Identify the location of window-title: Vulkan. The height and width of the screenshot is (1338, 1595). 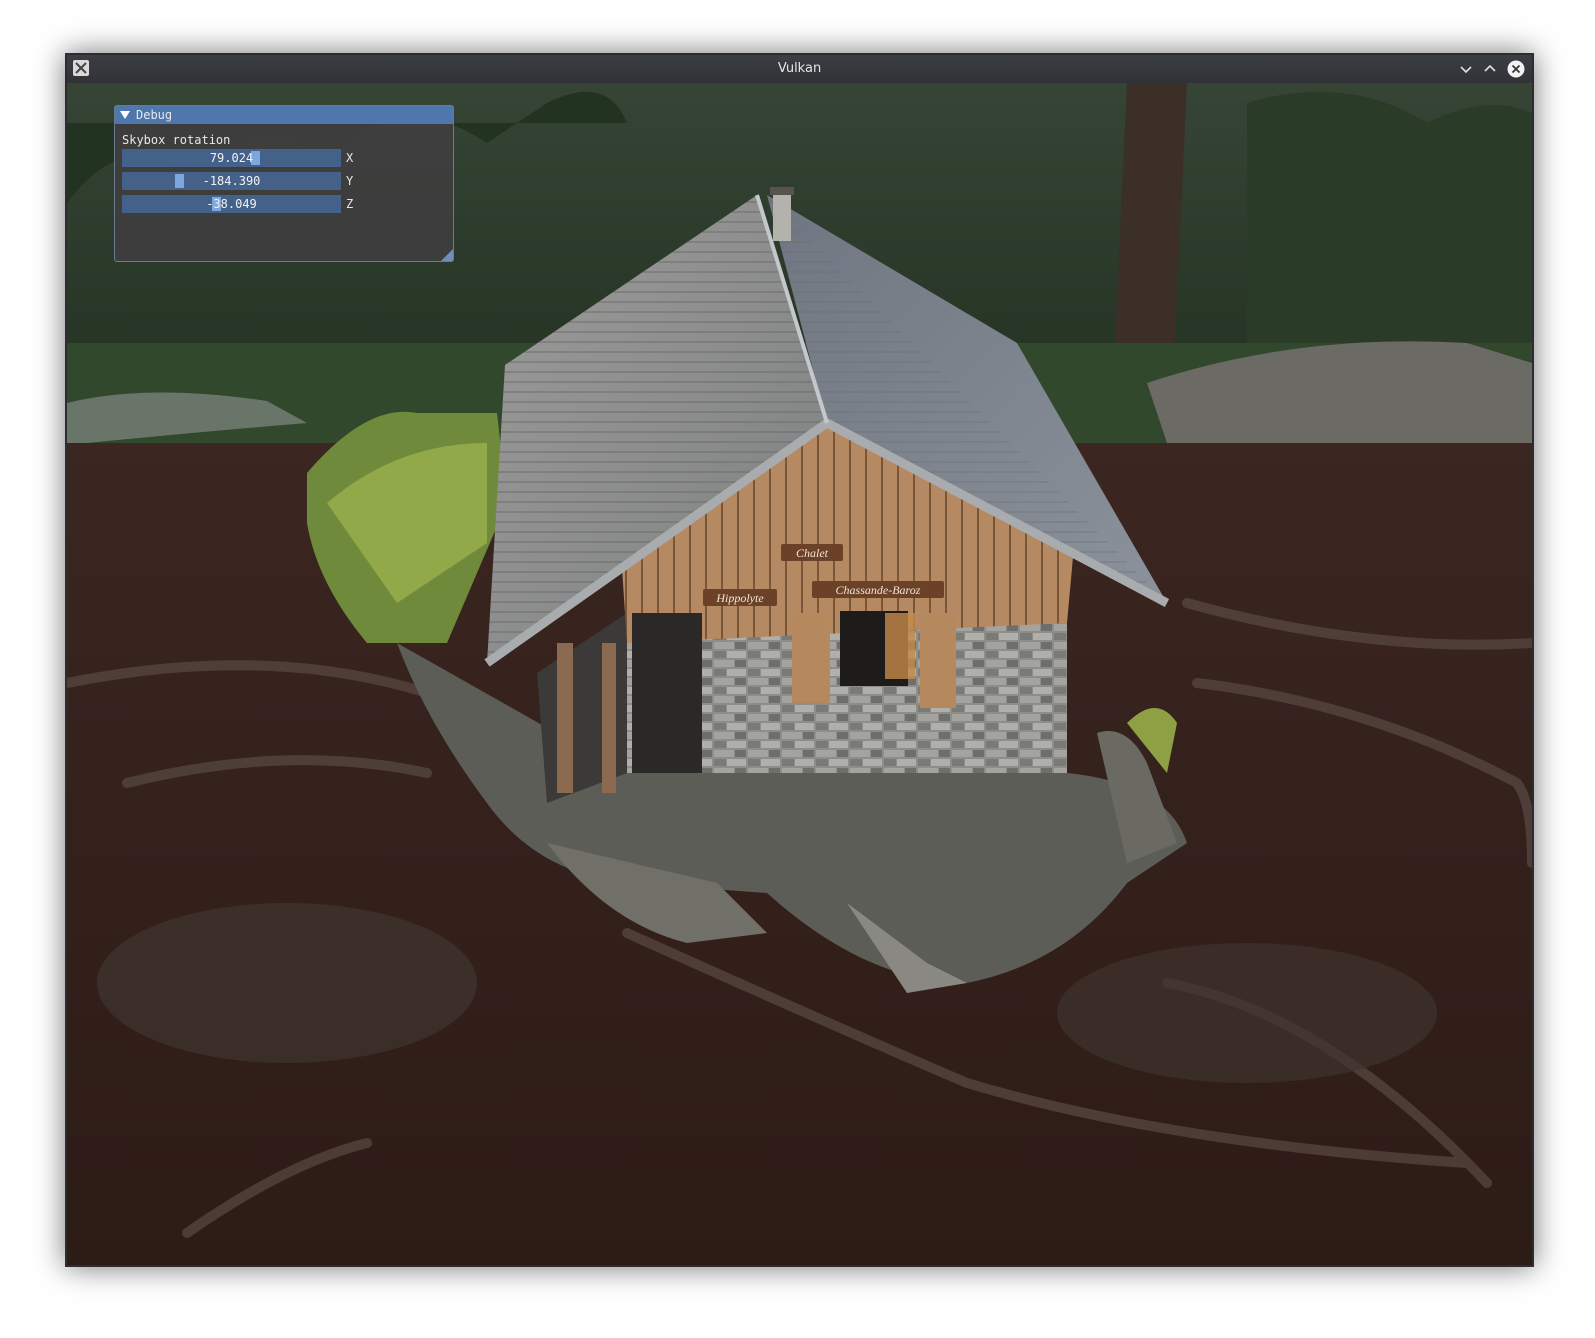
(799, 68).